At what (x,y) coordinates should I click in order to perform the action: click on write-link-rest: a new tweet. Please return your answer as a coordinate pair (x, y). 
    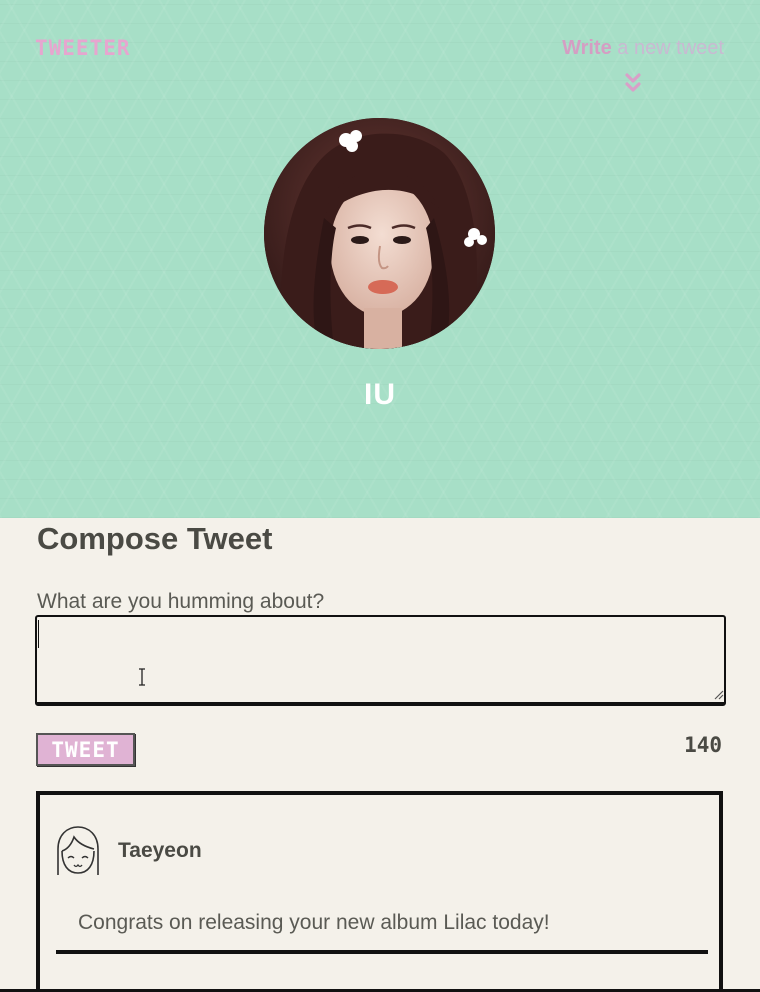
    Looking at the image, I should click on (667, 48).